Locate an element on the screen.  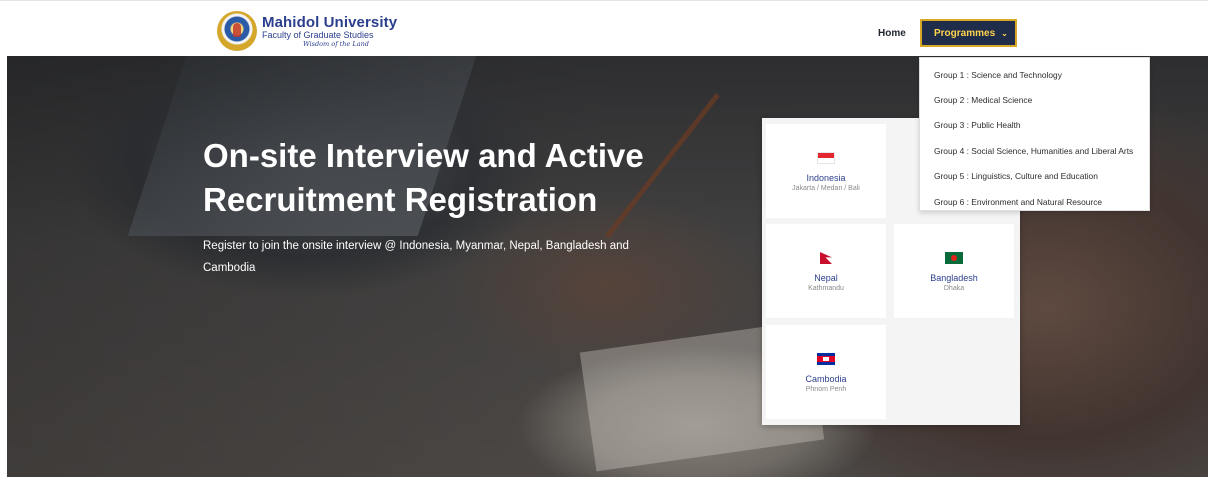
dropdown-item-group-1: Group 1 : Science and Technology is located at coordinates (1034, 74).